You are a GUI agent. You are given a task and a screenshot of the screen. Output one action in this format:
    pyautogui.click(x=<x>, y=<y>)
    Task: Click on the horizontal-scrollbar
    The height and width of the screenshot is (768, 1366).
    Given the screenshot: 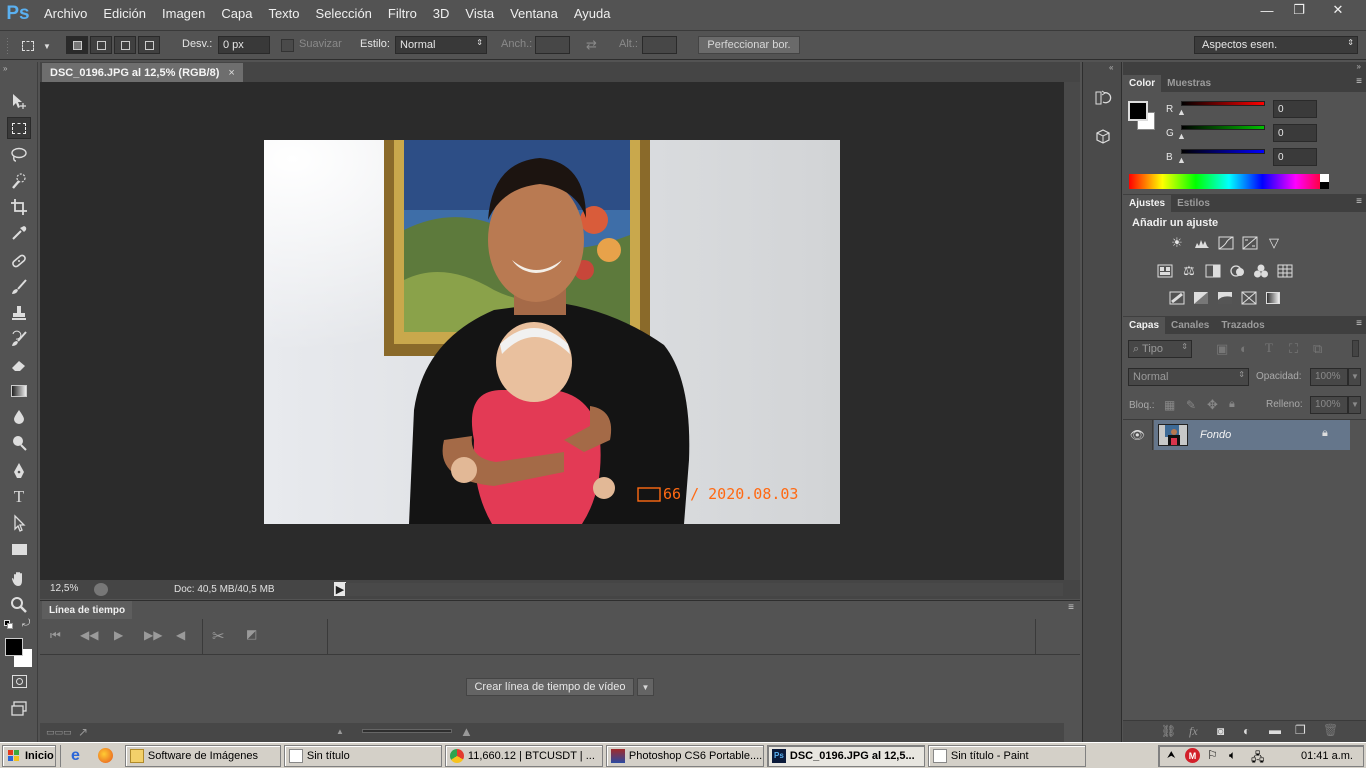 What is the action you would take?
    pyautogui.click(x=704, y=589)
    